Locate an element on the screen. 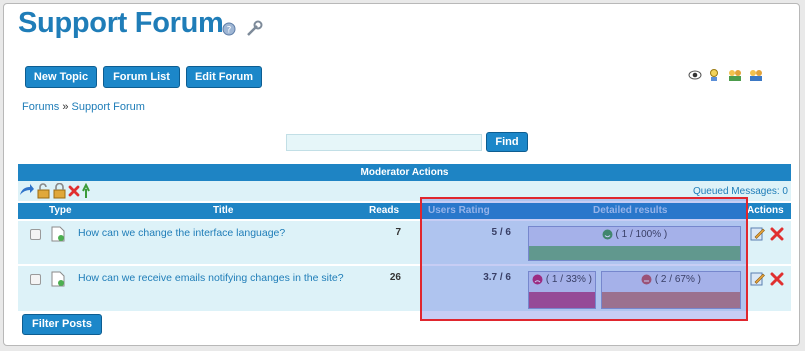 The height and width of the screenshot is (351, 805). breadcrumb: Forums » Support Forum is located at coordinates (83, 107).